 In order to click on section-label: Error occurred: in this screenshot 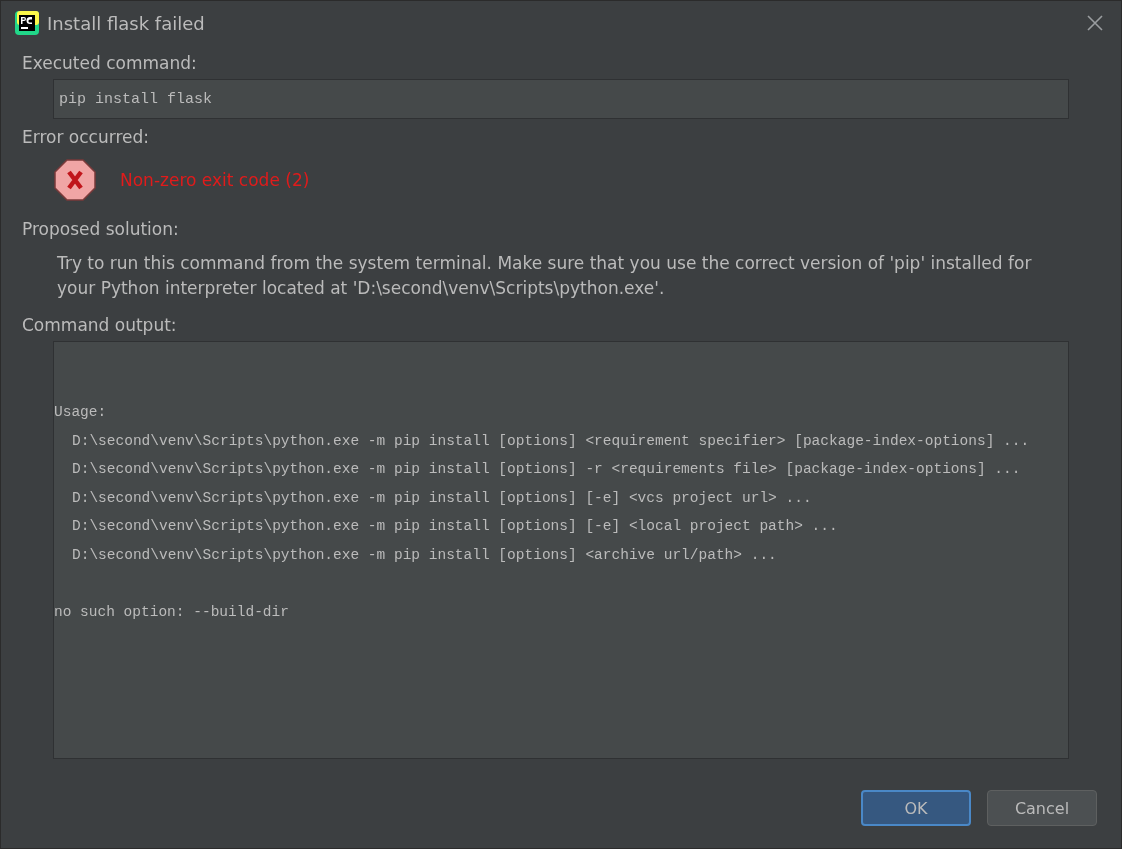, I will do `click(85, 137)`.